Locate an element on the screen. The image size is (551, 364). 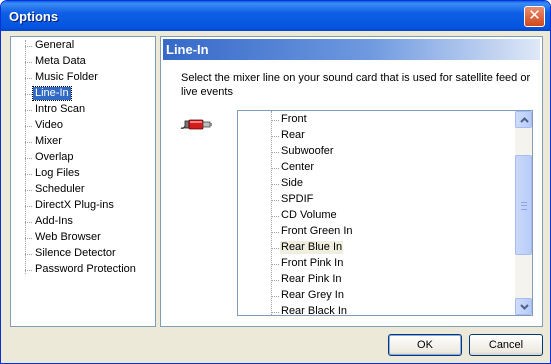
nav-item-label: Silence Detector is located at coordinates (75, 253).